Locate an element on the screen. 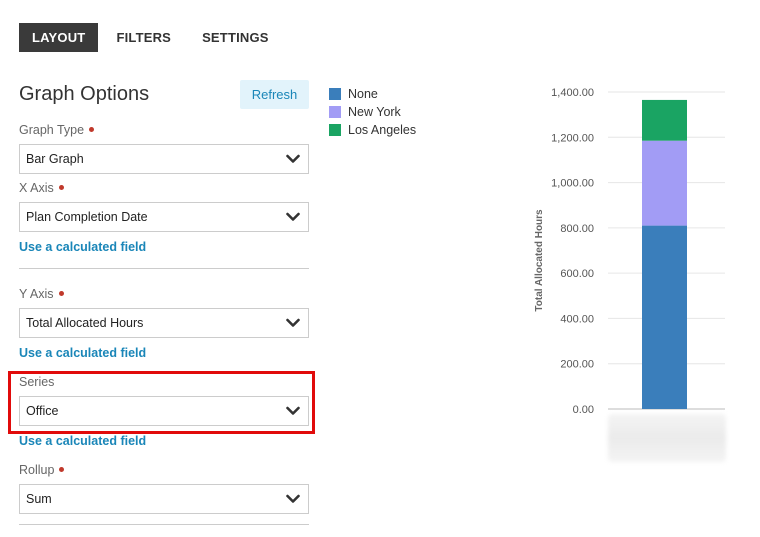  graph-type-value: Bar Graph is located at coordinates (55, 159).